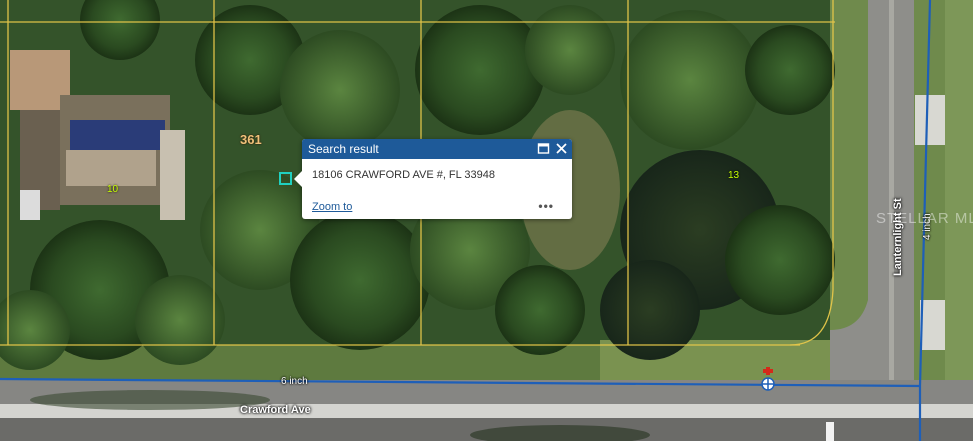 This screenshot has height=441, width=973. I want to click on parcel-label-361: 361, so click(251, 139).